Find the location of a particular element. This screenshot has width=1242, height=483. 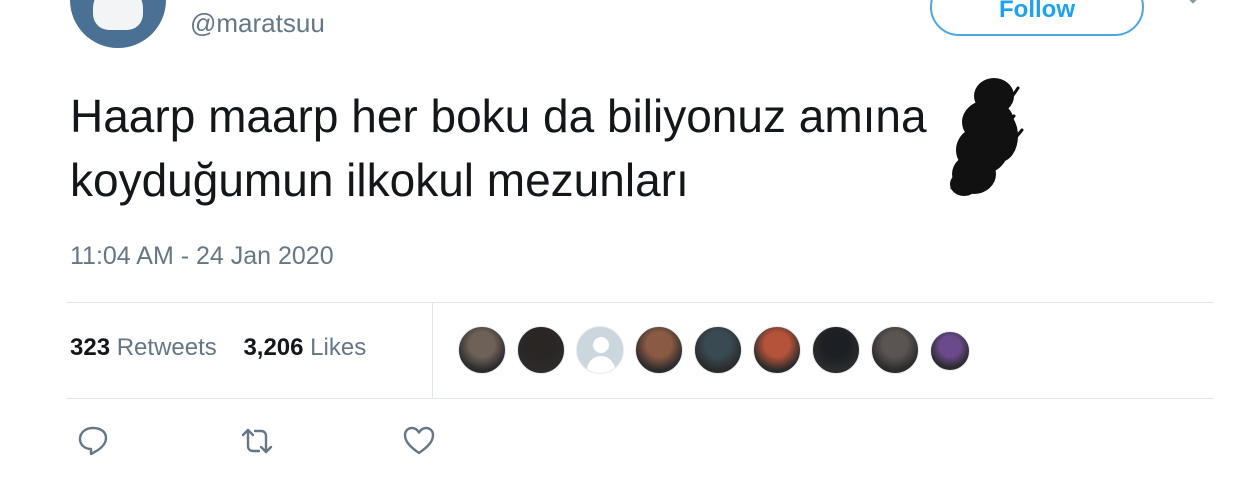

stats-vertical-divider is located at coordinates (432, 350).